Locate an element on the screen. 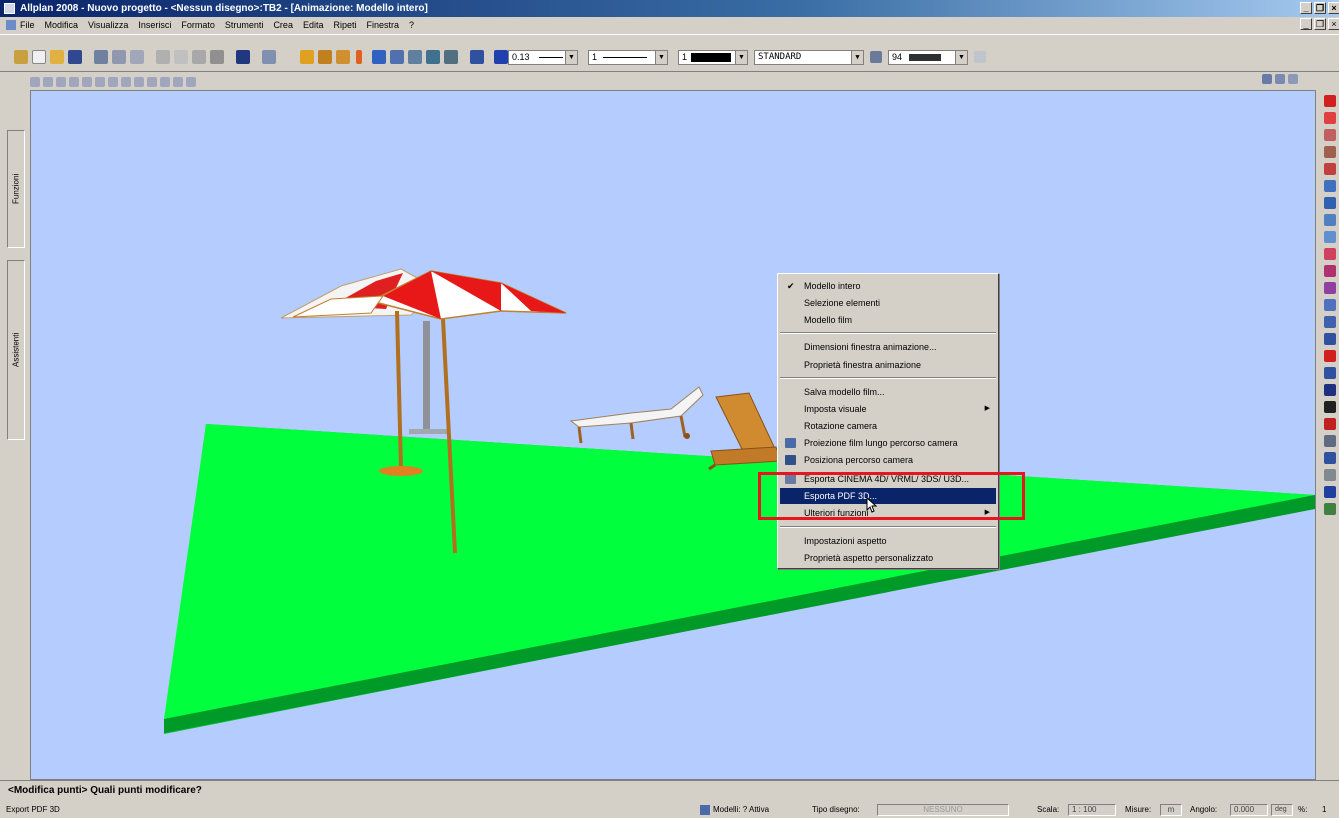 This screenshot has height=818, width=1339. plot-icon is located at coordinates (137, 57).